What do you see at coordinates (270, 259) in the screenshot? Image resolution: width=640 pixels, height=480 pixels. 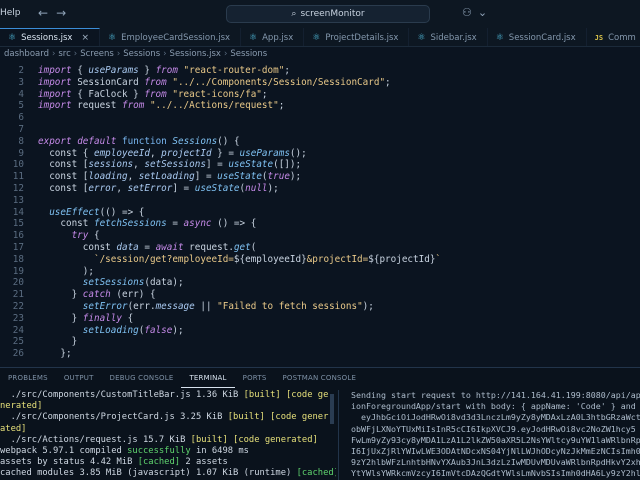 I see `code-token: ${employeeId}` at bounding box center [270, 259].